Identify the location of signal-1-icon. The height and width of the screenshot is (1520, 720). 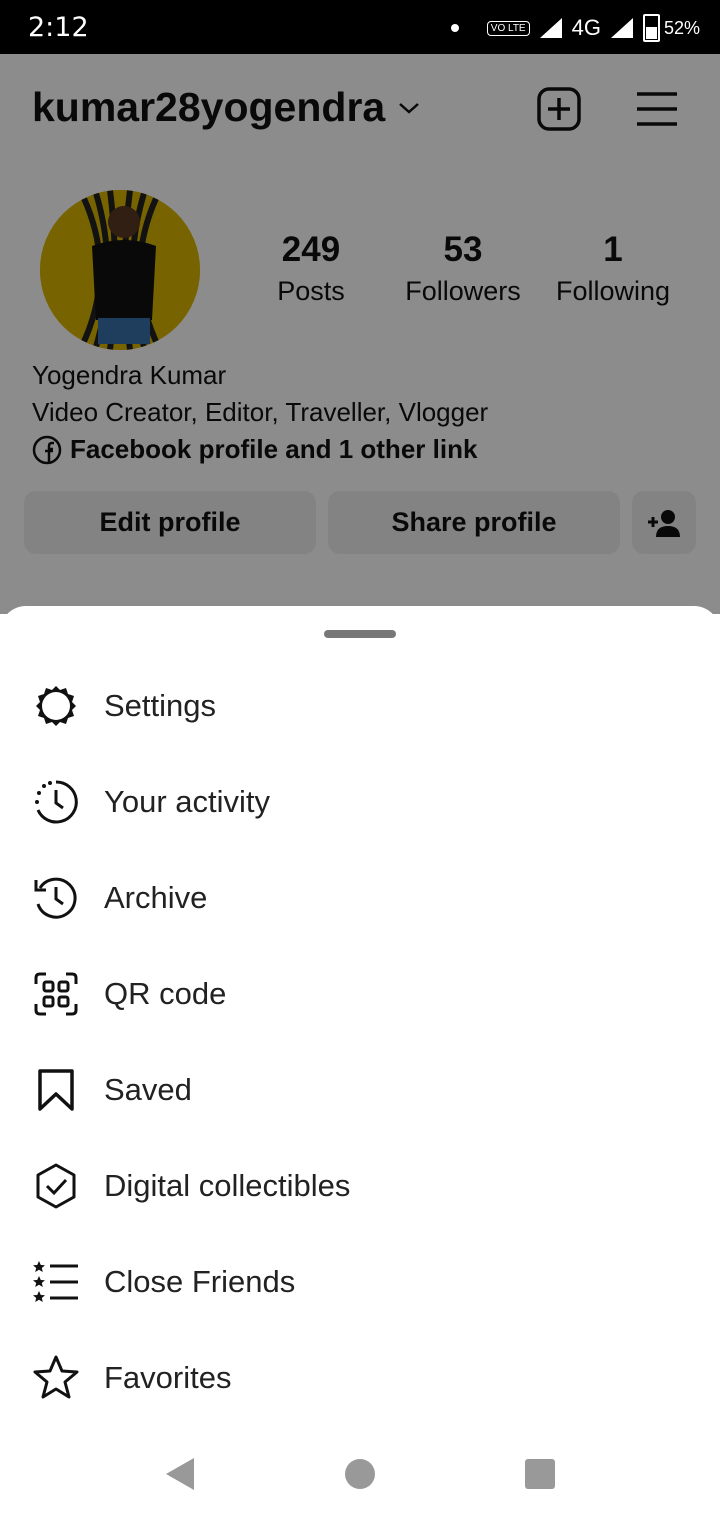
(550, 28).